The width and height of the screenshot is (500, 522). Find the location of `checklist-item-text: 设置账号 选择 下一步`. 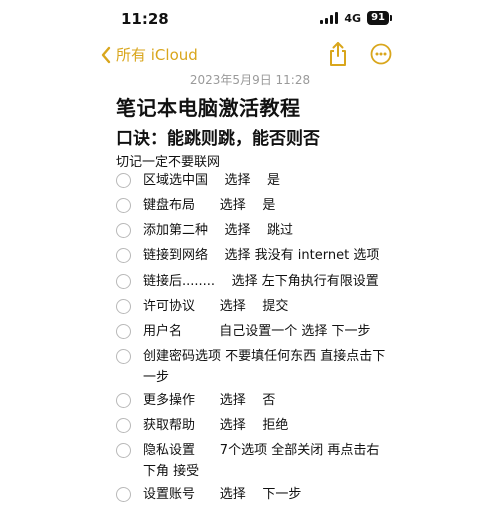

checklist-item-text: 设置账号 选择 下一步 is located at coordinates (267, 494).